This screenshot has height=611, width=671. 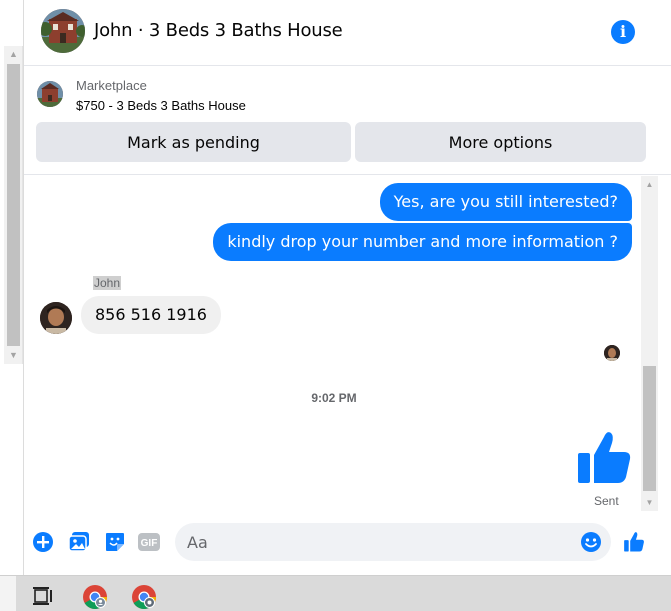 What do you see at coordinates (115, 542) in the screenshot?
I see `sticker-icon` at bounding box center [115, 542].